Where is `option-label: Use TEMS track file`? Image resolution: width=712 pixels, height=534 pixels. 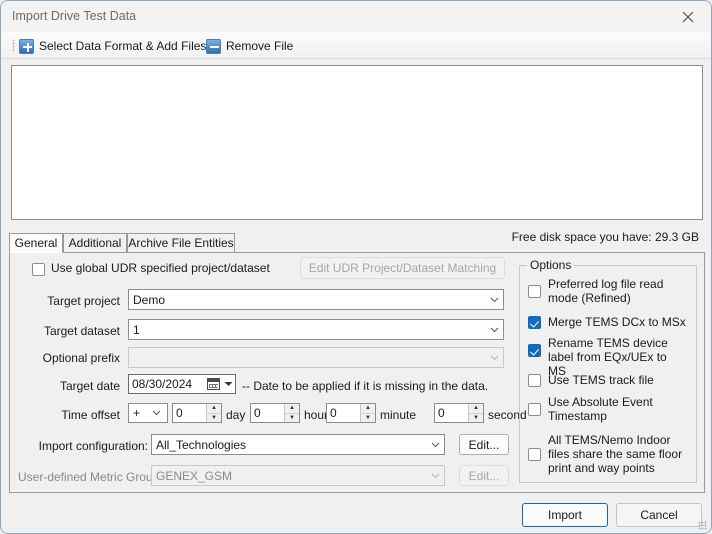
option-label: Use TEMS track file is located at coordinates (601, 380).